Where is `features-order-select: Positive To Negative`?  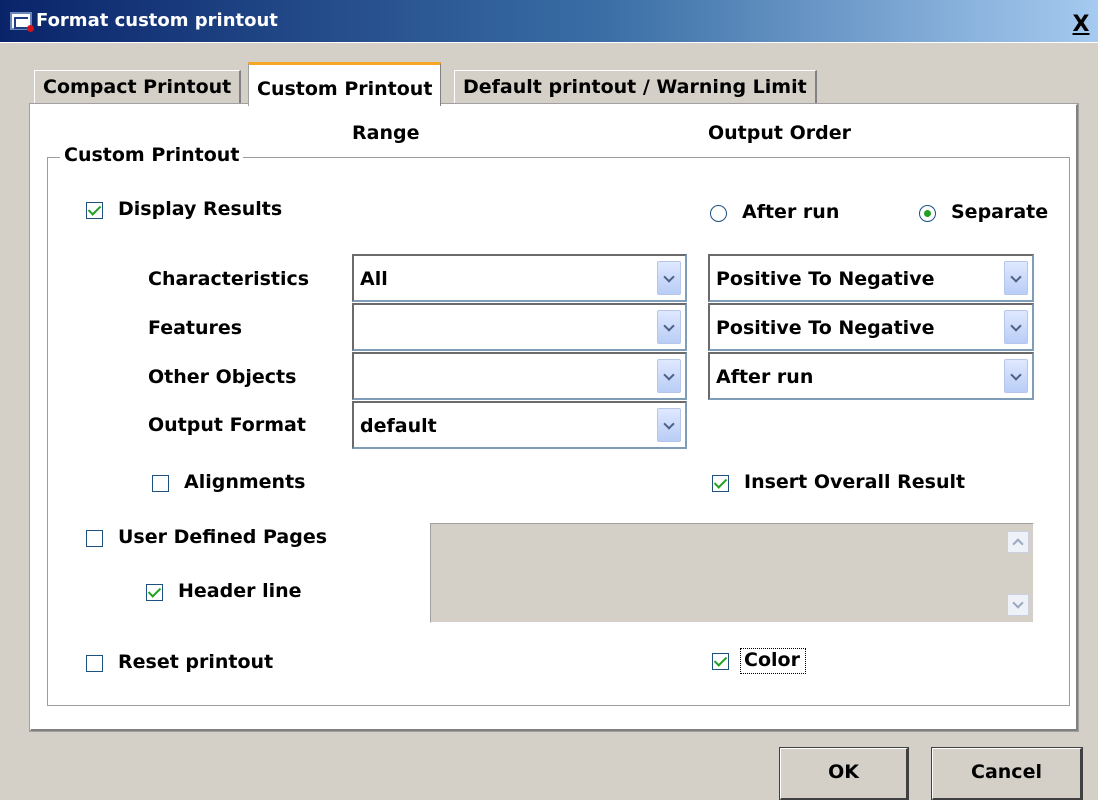
features-order-select: Positive To Negative is located at coordinates (871, 327).